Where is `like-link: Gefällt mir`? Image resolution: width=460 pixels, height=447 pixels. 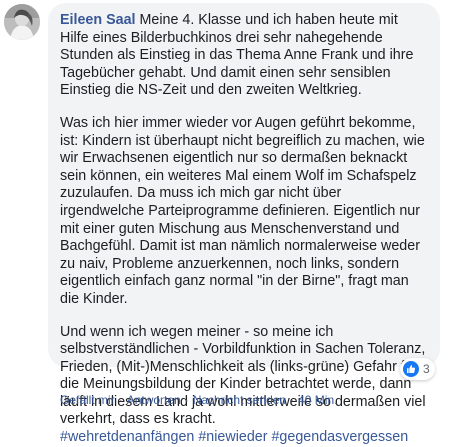
like-link: Gefällt mir is located at coordinates (87, 400).